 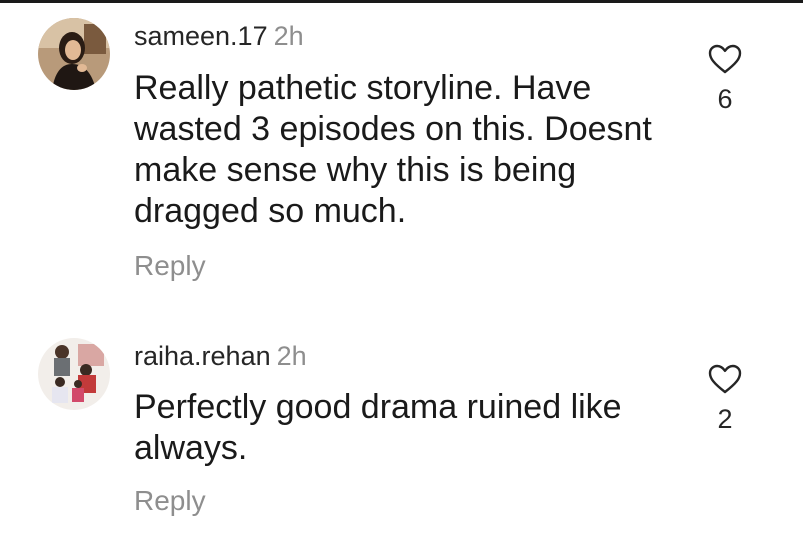 What do you see at coordinates (202, 356) in the screenshot?
I see `username: raiha.rehan` at bounding box center [202, 356].